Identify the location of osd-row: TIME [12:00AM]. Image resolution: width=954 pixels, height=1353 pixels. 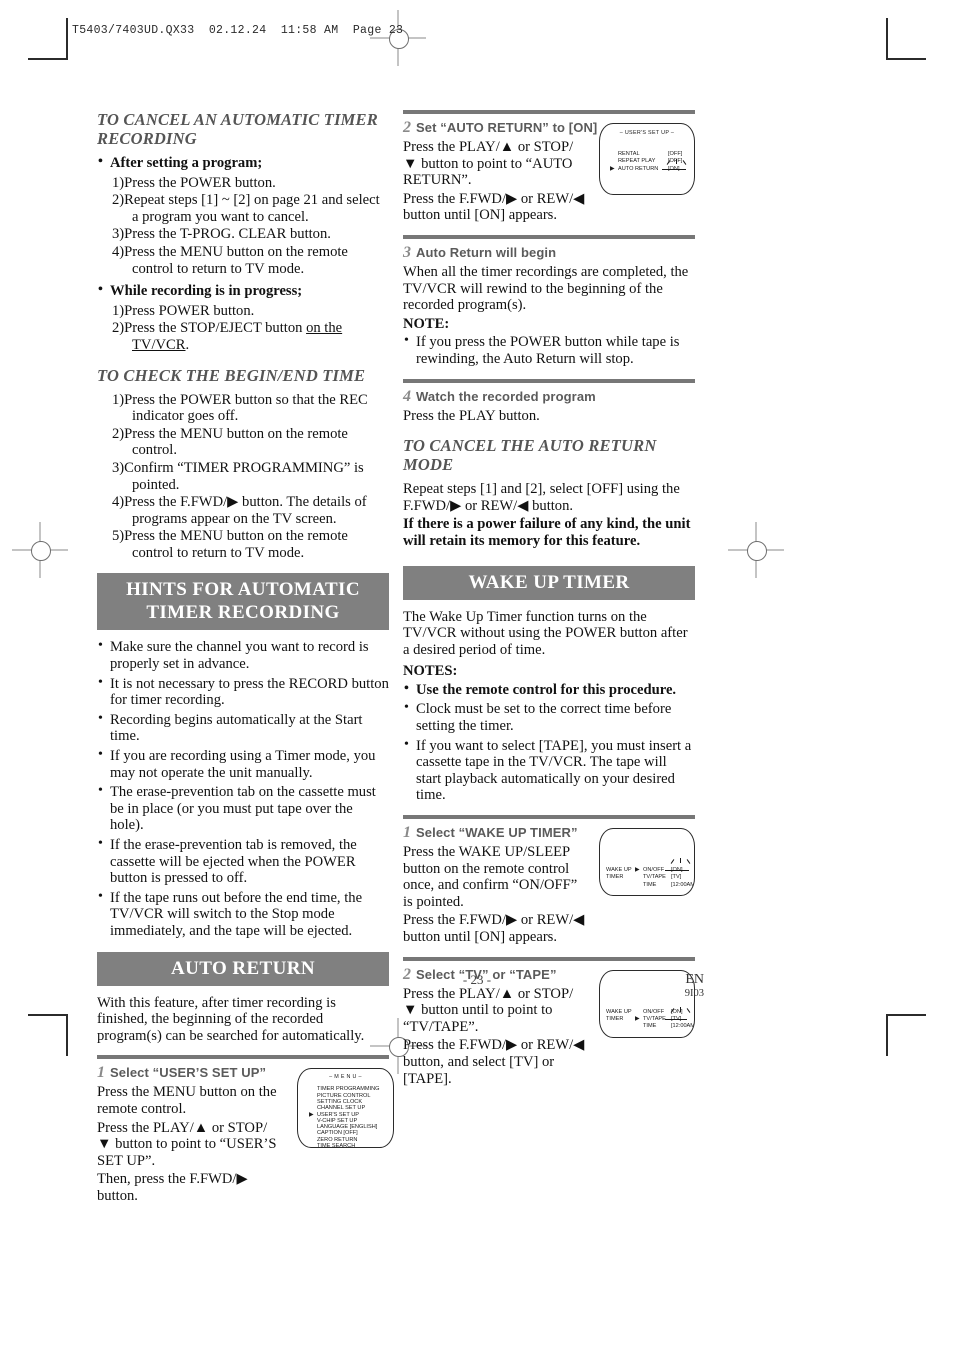
(668, 885).